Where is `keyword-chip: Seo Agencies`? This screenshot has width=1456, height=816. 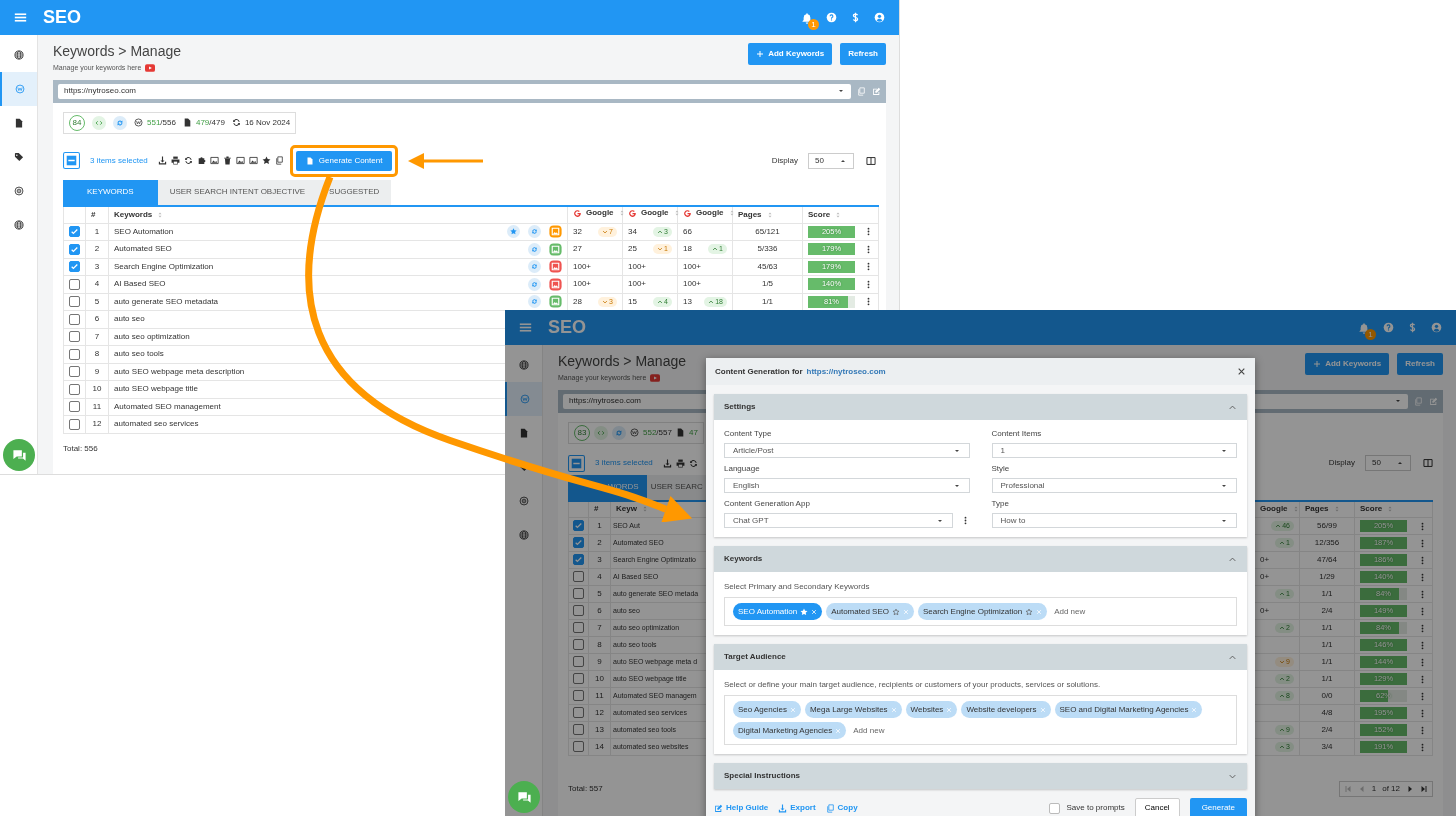
keyword-chip: Seo Agencies is located at coordinates (767, 709).